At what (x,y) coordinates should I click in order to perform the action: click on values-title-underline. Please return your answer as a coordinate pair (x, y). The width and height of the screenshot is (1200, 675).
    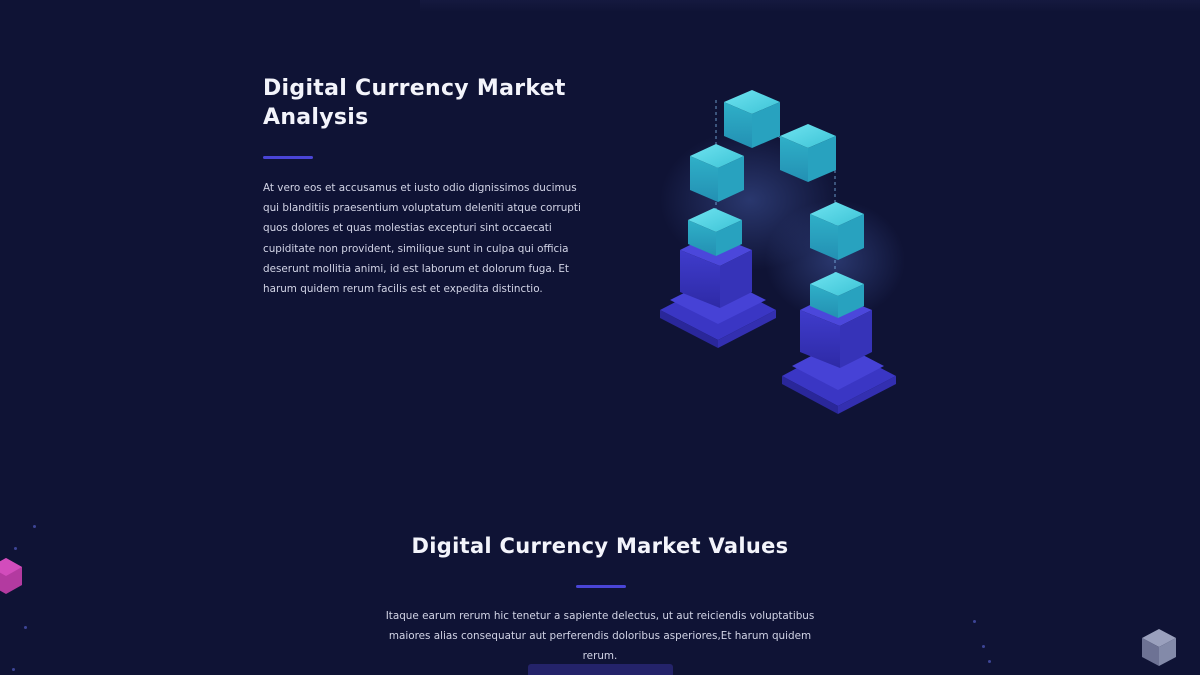
    Looking at the image, I should click on (601, 586).